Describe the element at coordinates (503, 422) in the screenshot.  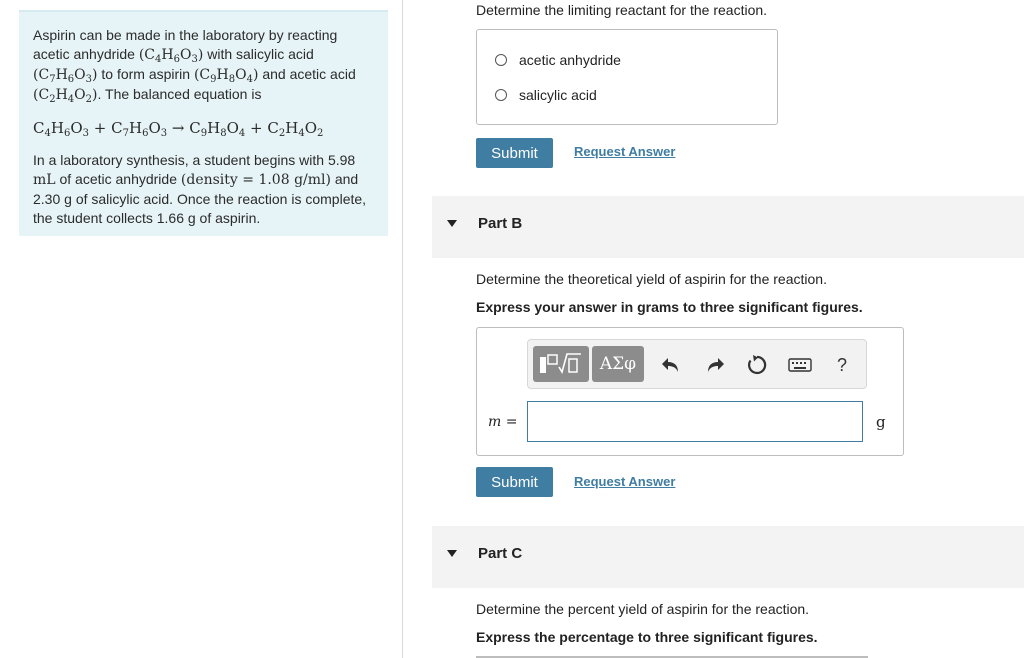
I see `variable-label: m =` at that location.